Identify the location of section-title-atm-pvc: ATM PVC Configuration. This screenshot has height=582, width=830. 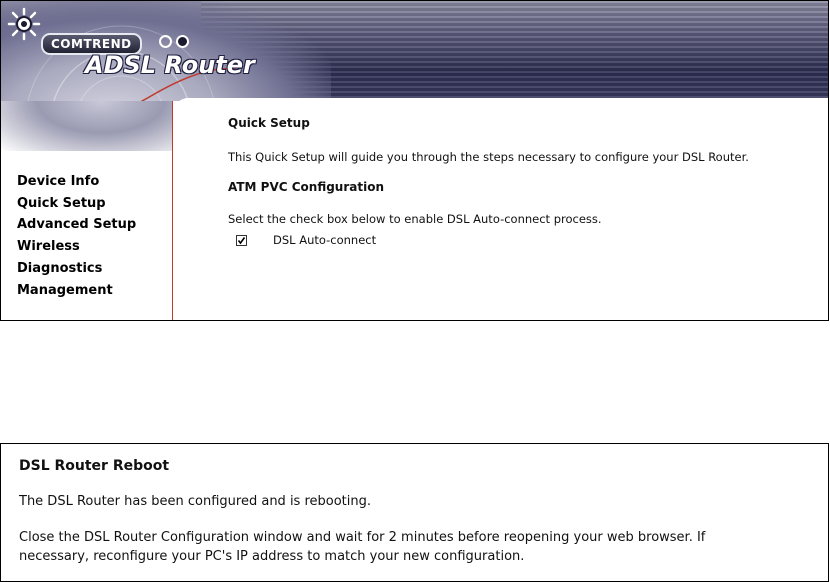
(306, 187).